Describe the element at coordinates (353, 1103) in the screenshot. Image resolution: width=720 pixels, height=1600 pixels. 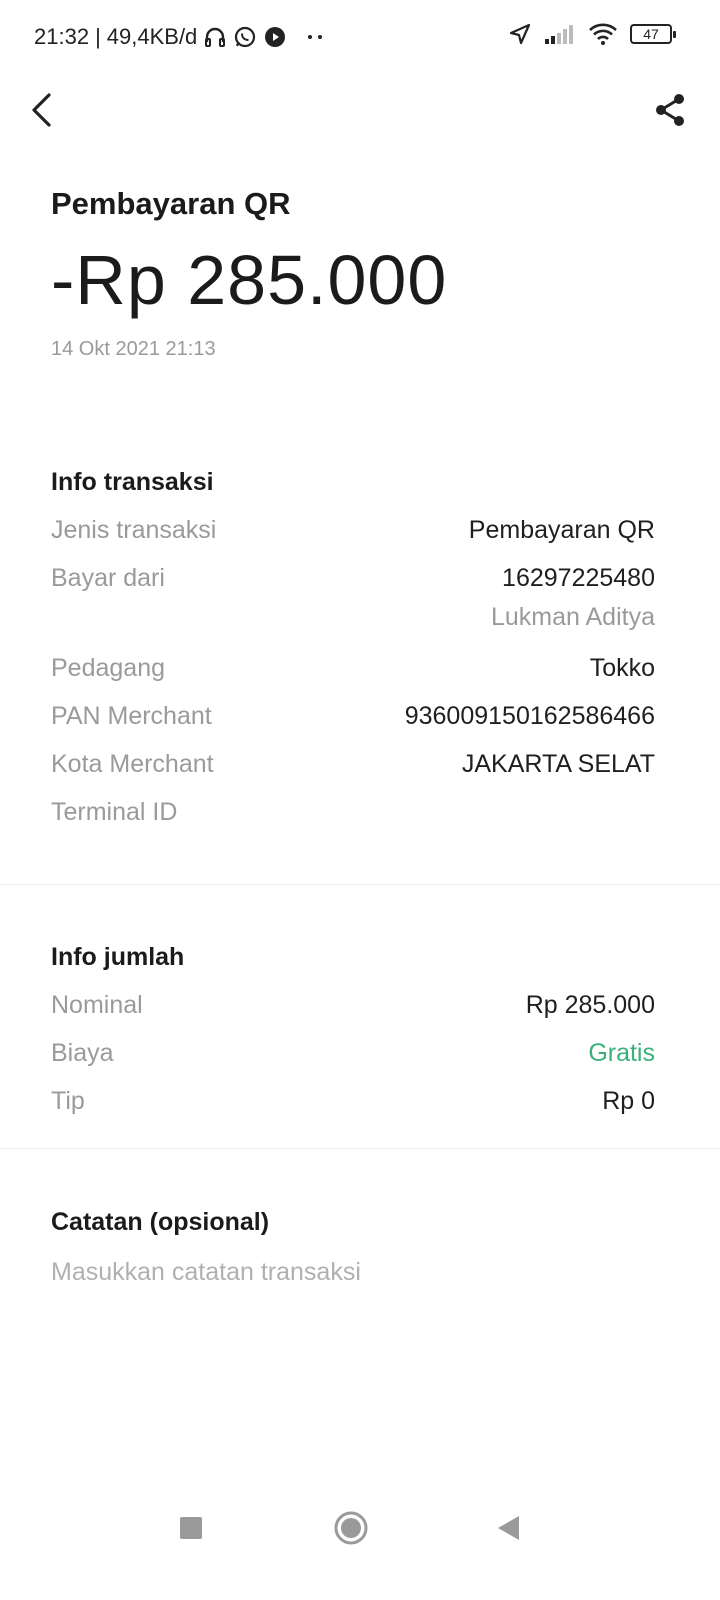
I see `info-row-tip: Tip Rp 0` at that location.